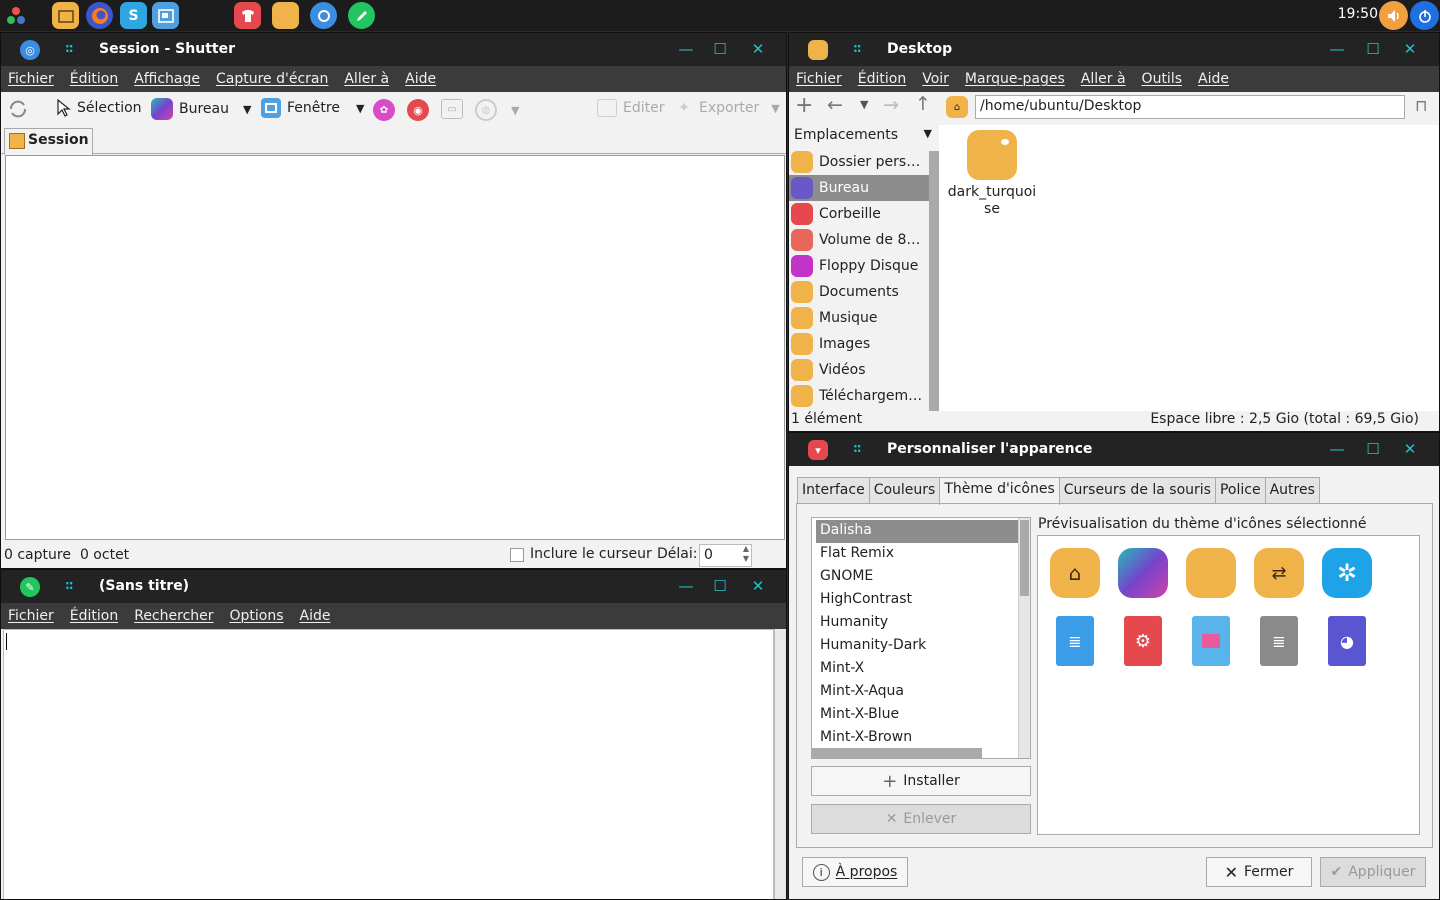  Describe the element at coordinates (18, 109) in the screenshot. I see `refresh-button` at that location.